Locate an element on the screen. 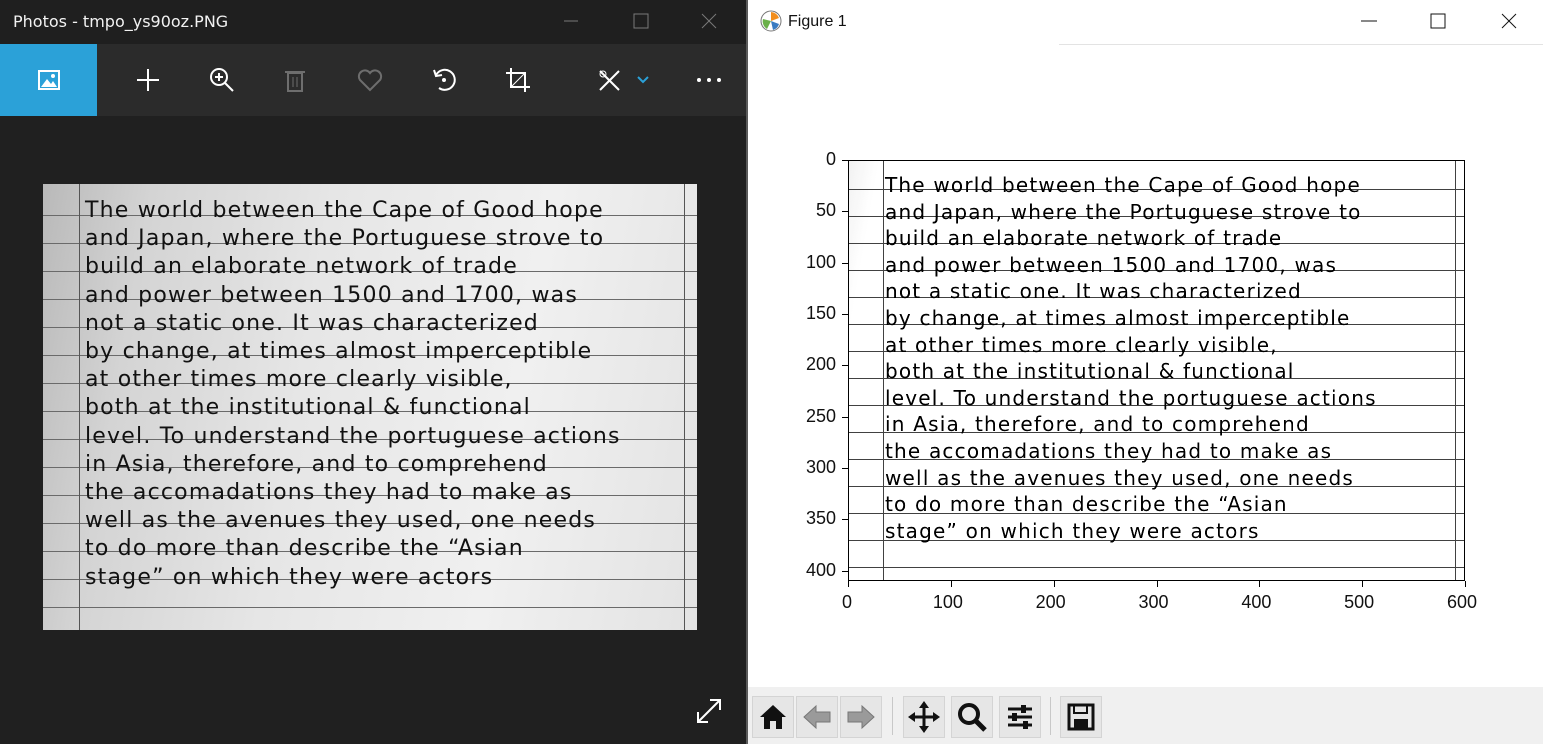 The height and width of the screenshot is (744, 1543). x-tick-label: 300 is located at coordinates (1153, 602).